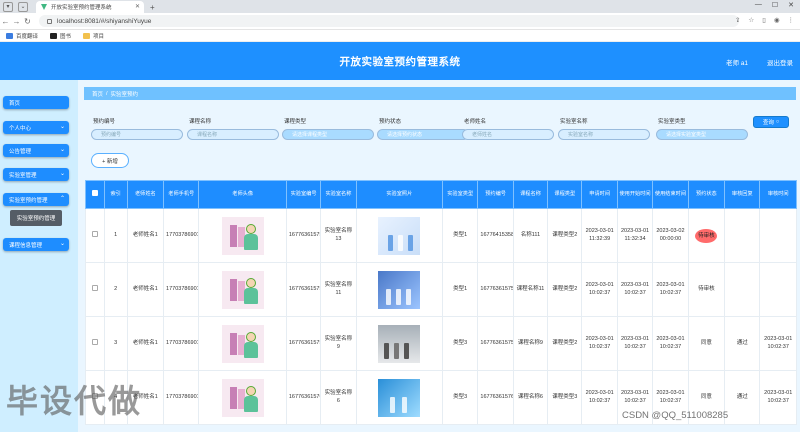 This screenshot has height=432, width=800. I want to click on bookmark-star-icon: ☆, so click(751, 20).